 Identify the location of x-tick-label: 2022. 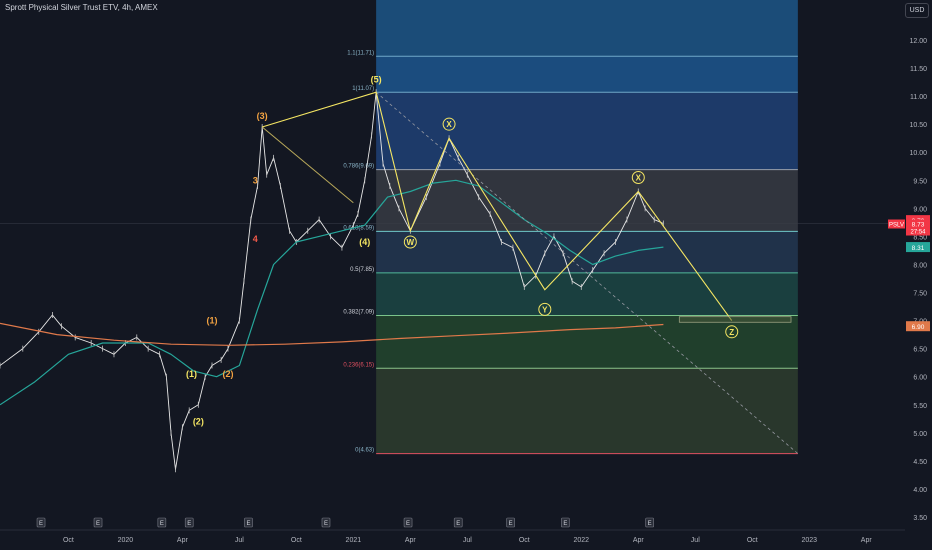
(582, 540).